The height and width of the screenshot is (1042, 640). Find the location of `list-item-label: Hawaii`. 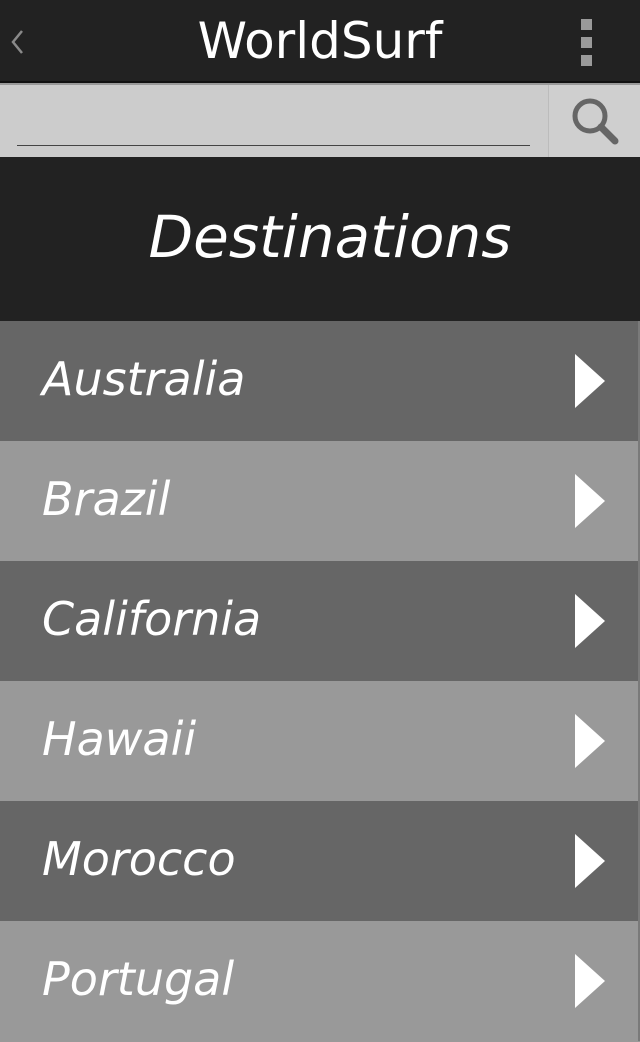

list-item-label: Hawaii is located at coordinates (119, 739).